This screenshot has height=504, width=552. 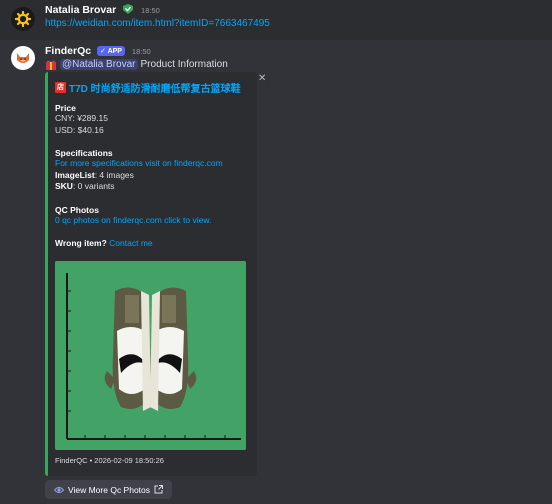 I want to click on author-line: Natalia Brovar 18:50, so click(x=102, y=10).